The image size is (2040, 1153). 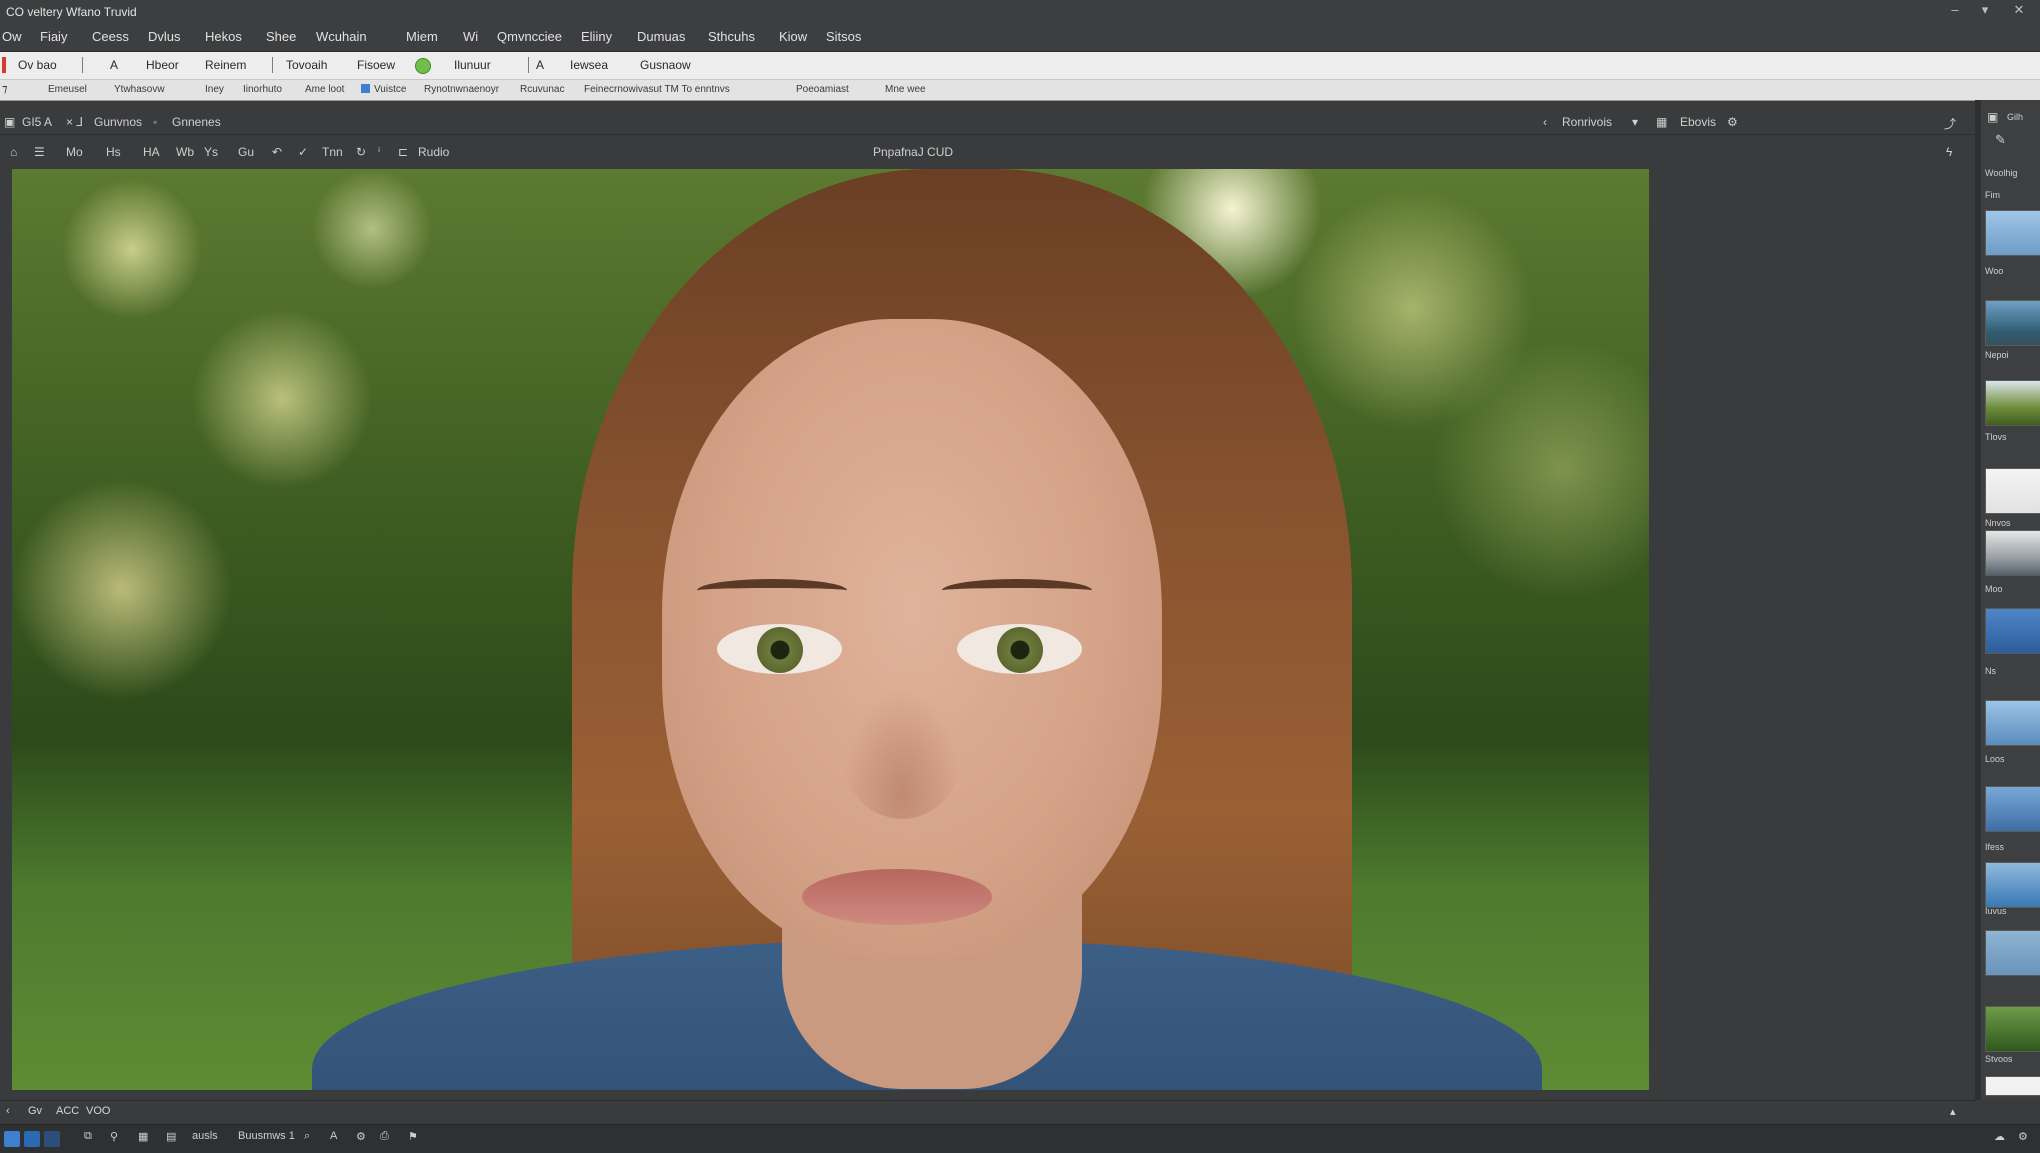 What do you see at coordinates (333, 1136) in the screenshot?
I see `text-icon: A` at bounding box center [333, 1136].